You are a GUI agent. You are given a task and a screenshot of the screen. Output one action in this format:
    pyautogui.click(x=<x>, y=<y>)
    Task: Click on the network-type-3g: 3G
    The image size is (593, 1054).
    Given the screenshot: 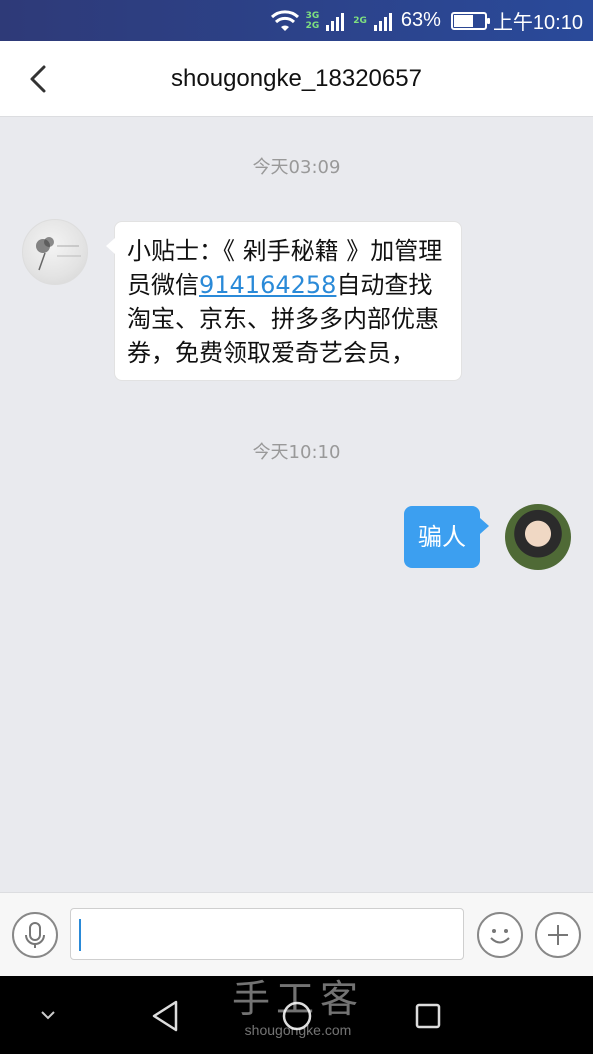 What is the action you would take?
    pyautogui.click(x=312, y=15)
    